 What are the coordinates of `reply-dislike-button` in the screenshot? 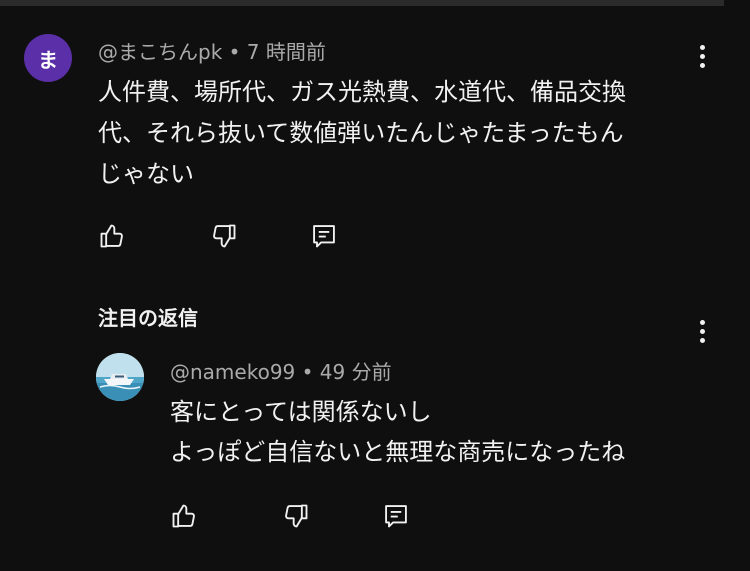 It's located at (296, 516).